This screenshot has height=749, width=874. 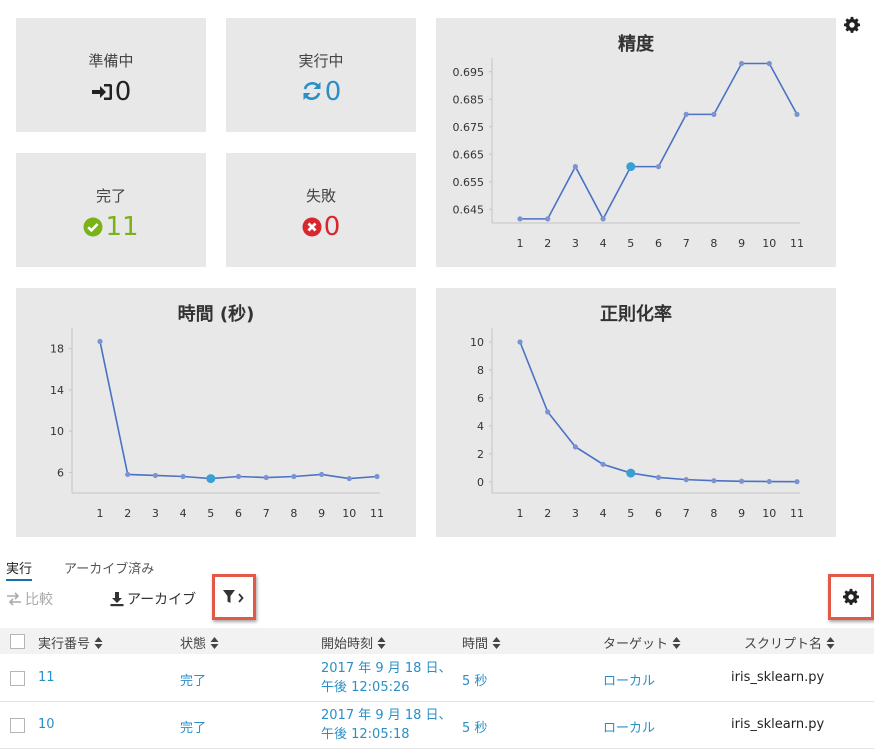 What do you see at coordinates (575, 513) in the screenshot?
I see `x-tick-label: 3` at bounding box center [575, 513].